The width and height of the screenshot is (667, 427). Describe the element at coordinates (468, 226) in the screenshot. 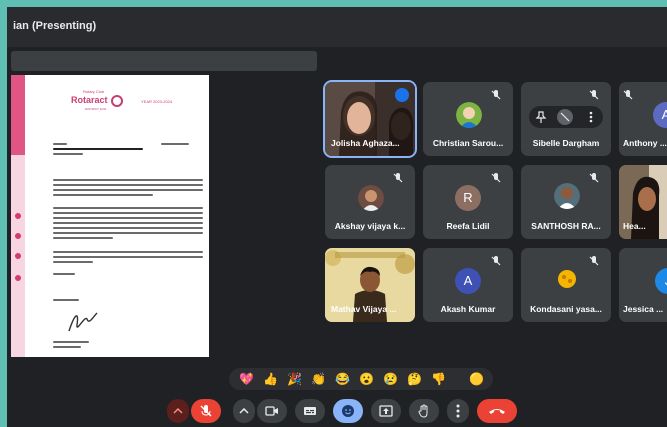

I see `participant-name: Reefa Lidil` at that location.